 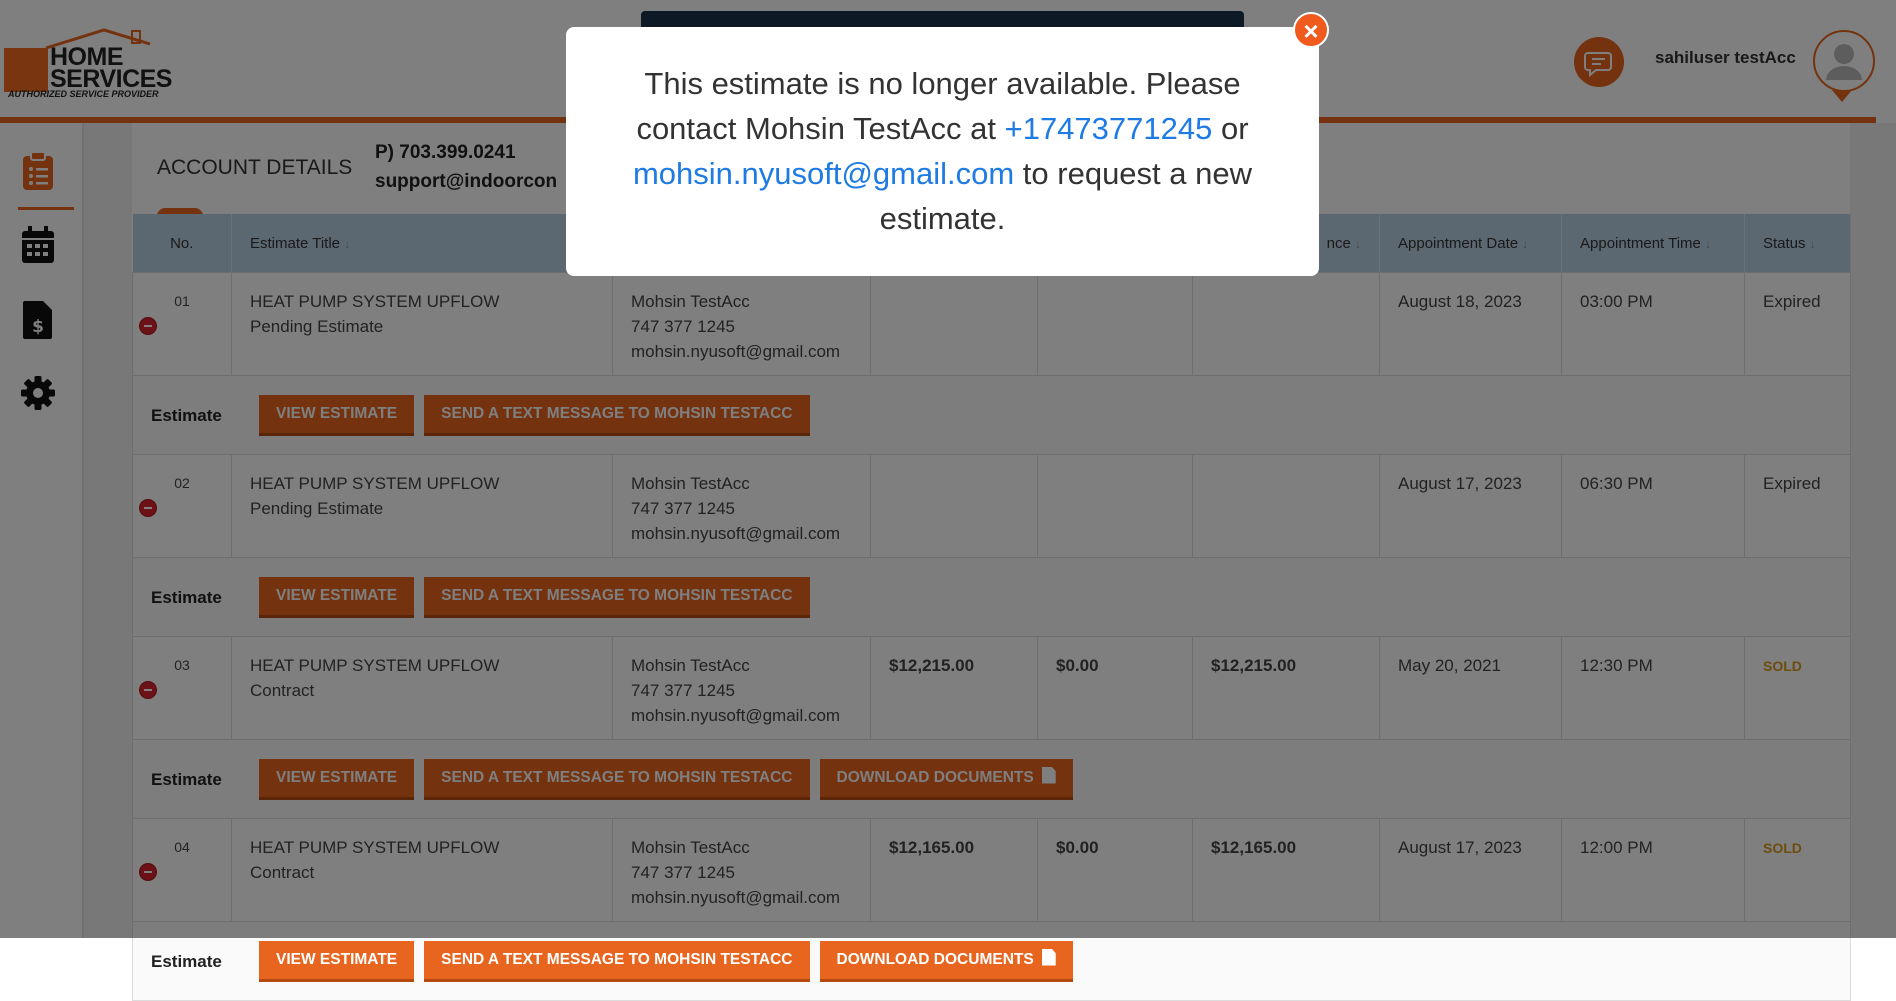 What do you see at coordinates (946, 961) in the screenshot?
I see `download-documents-button: DOWNLOAD DOCUMENTS` at bounding box center [946, 961].